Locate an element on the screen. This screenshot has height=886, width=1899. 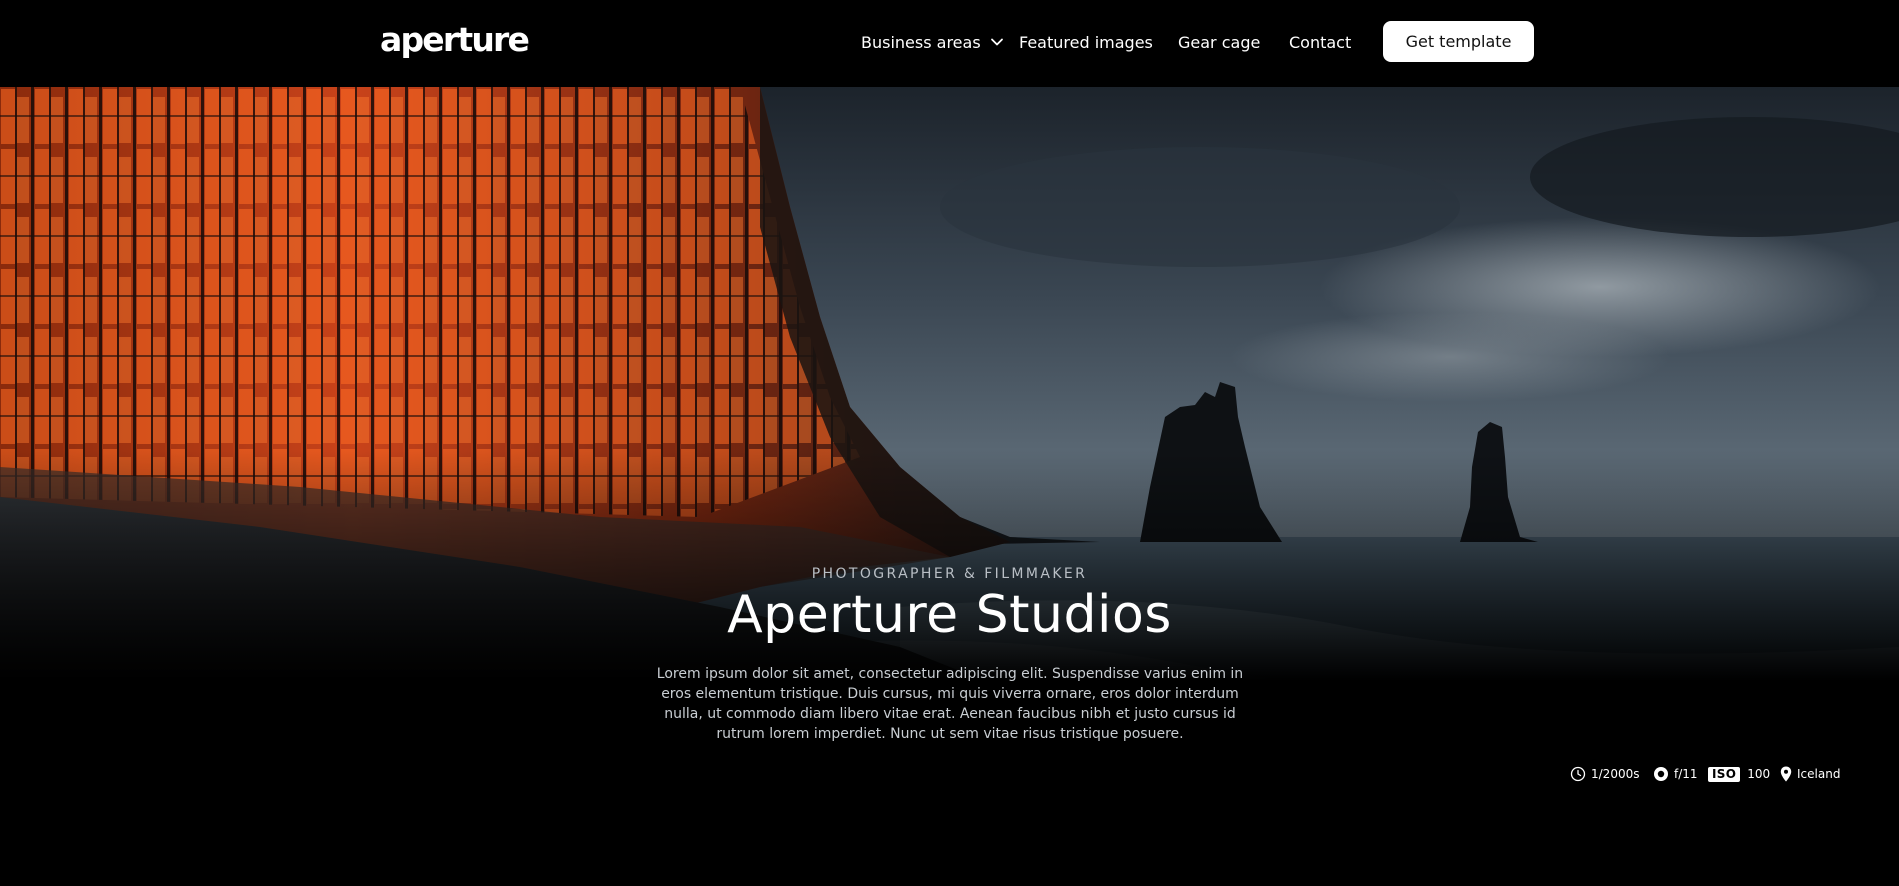
exif-location-value: Iceland is located at coordinates (1819, 774).